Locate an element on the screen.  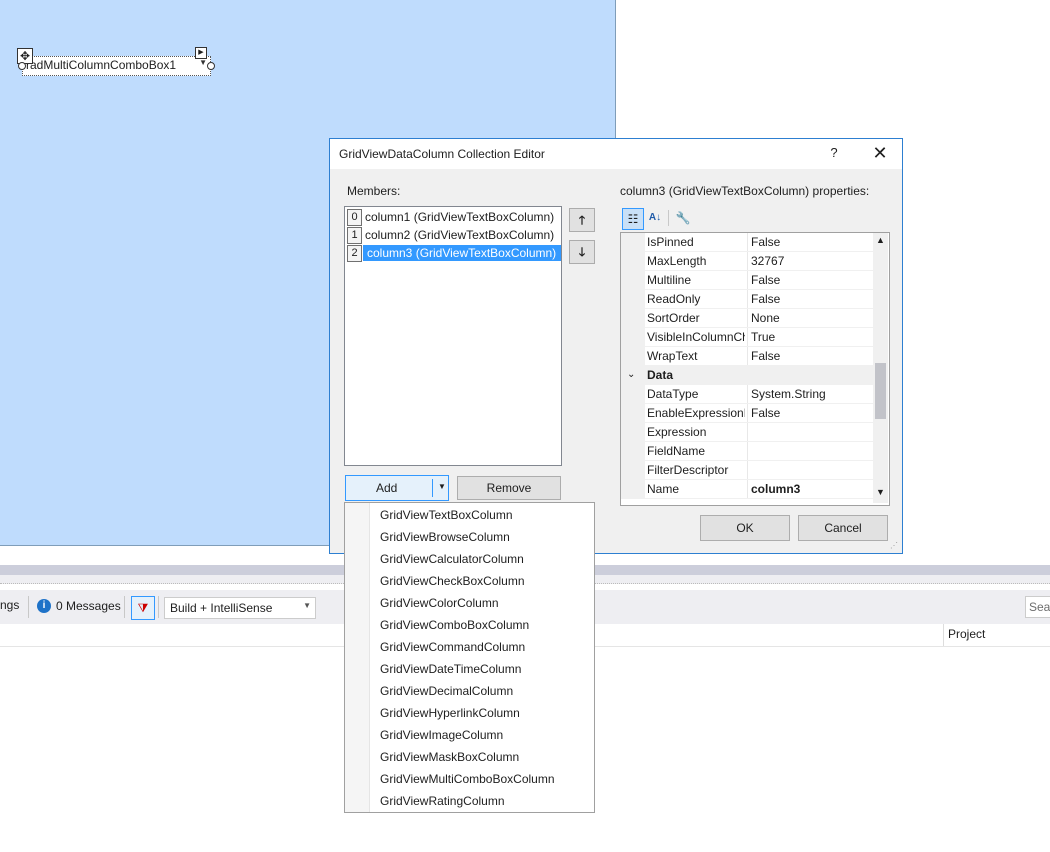
property-row: VisibleInColumnCh True is located at coordinates (747, 337).